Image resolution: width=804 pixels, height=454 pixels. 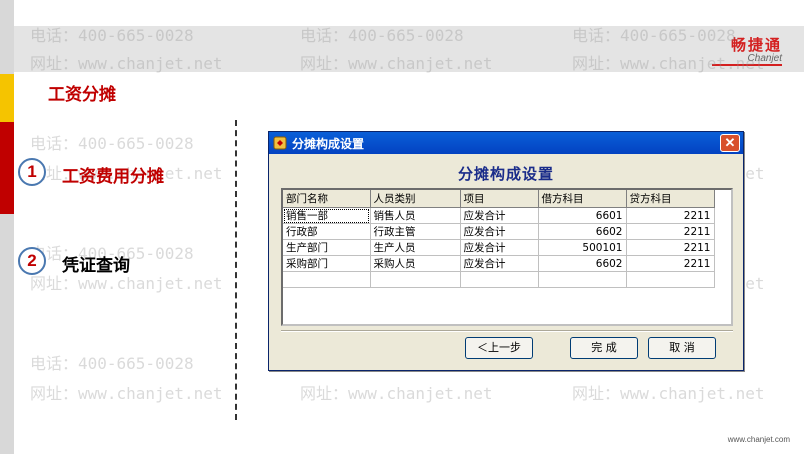 What do you see at coordinates (756, 45) in the screenshot?
I see `brand-name-cn: 畅捷通` at bounding box center [756, 45].